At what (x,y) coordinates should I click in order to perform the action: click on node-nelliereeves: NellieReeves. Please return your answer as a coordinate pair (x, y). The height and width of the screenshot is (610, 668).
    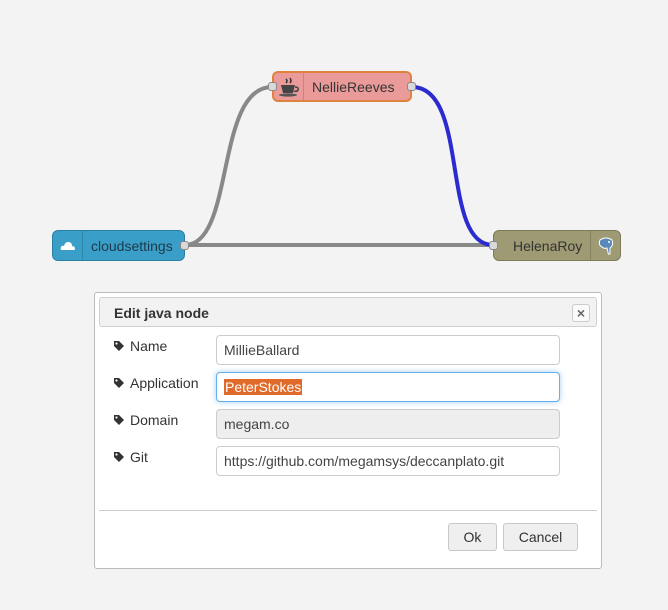
    Looking at the image, I should click on (342, 86).